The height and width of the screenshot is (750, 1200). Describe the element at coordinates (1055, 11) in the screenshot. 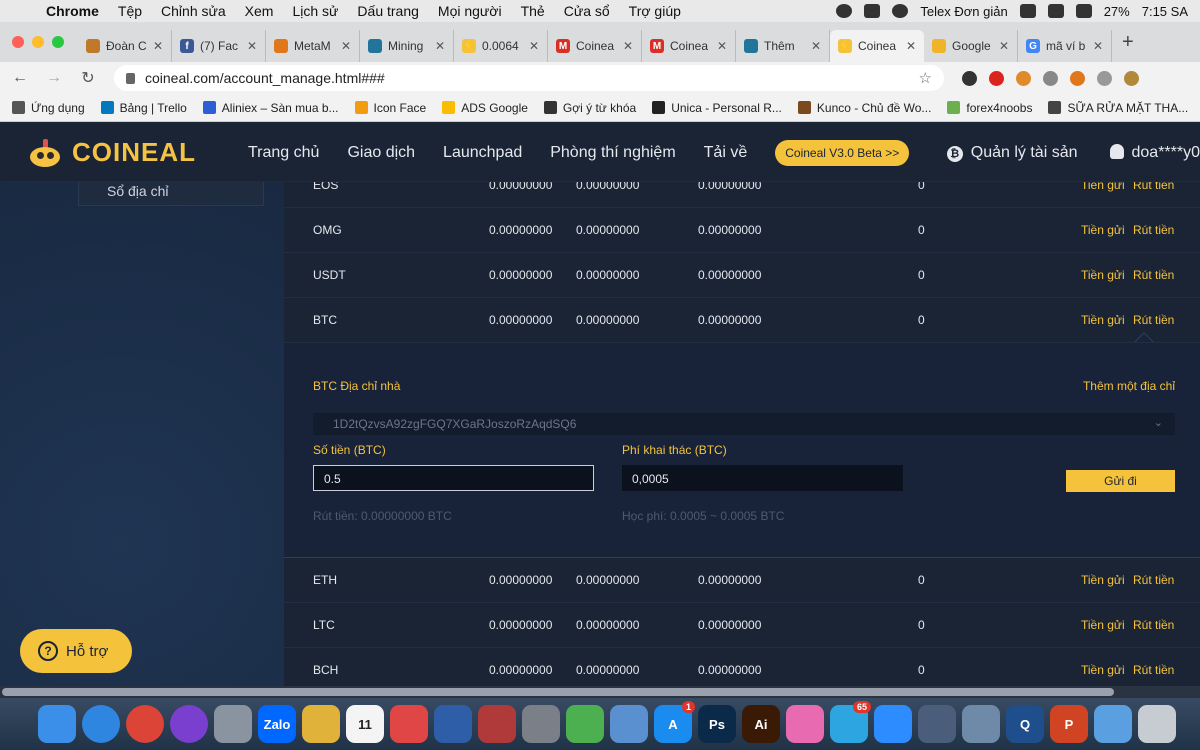

I see `wifi-icon` at that location.